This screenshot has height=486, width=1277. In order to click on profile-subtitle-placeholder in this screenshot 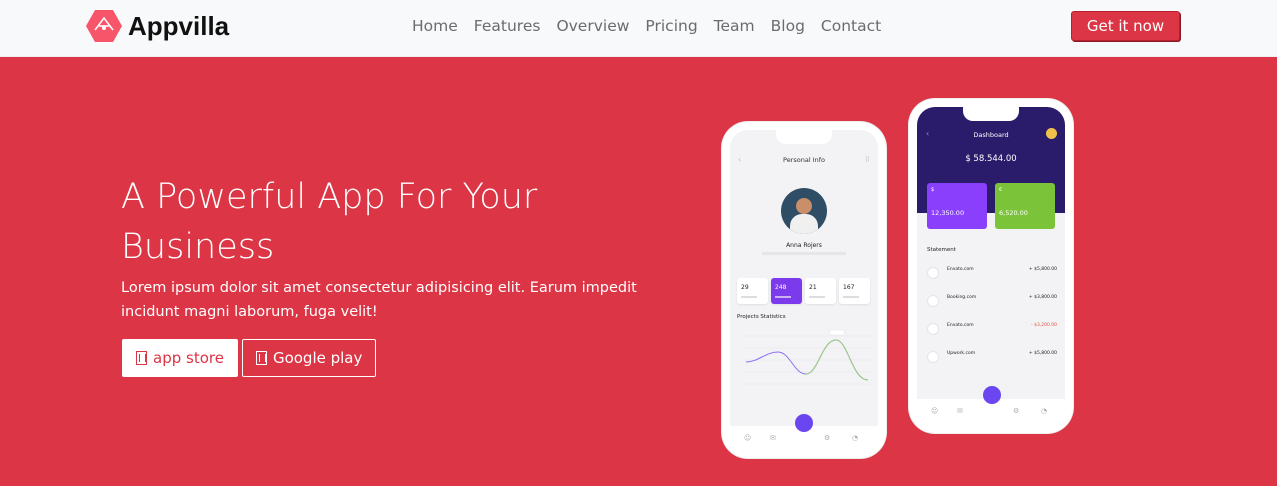, I will do `click(804, 253)`.